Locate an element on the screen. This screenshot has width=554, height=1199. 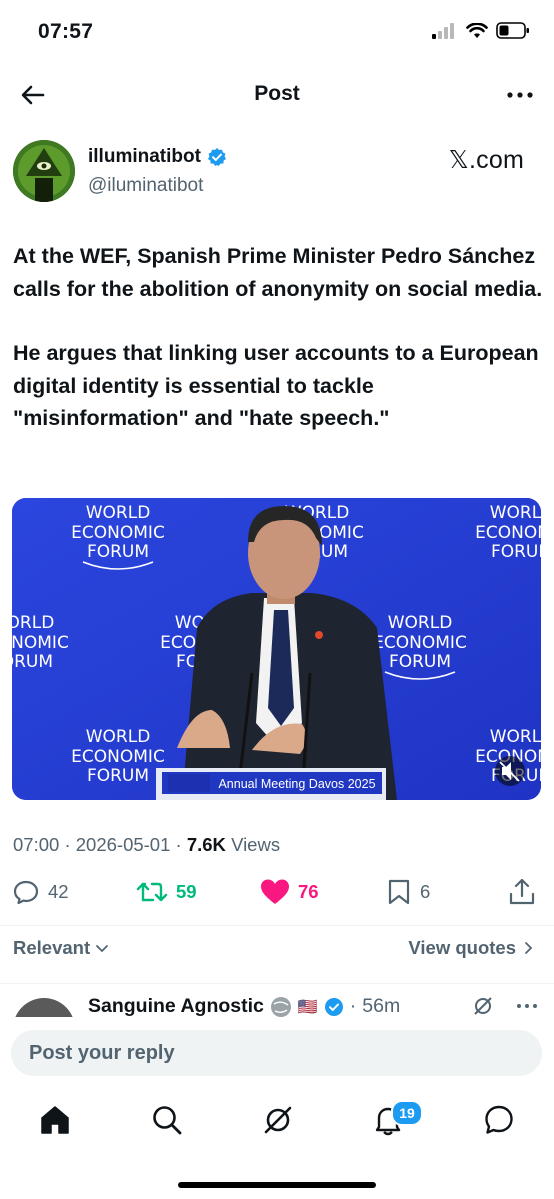
signal-icon is located at coordinates (443, 30).